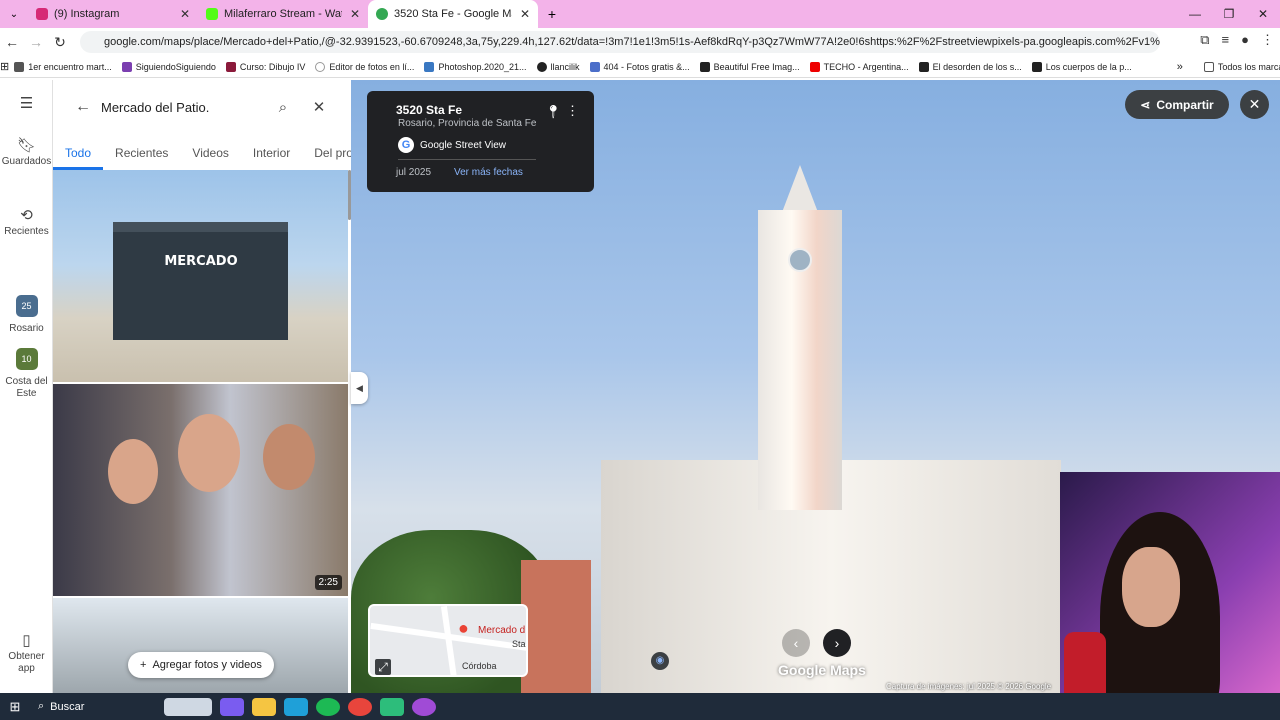  What do you see at coordinates (565, 66) in the screenshot?
I see `bookmark-label: llancilik` at bounding box center [565, 66].